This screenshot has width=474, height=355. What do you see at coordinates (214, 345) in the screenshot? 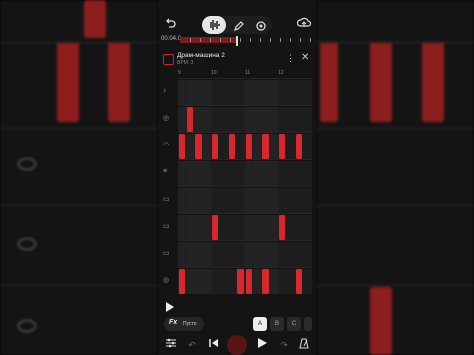
I see `skip-back-icon` at bounding box center [214, 345].